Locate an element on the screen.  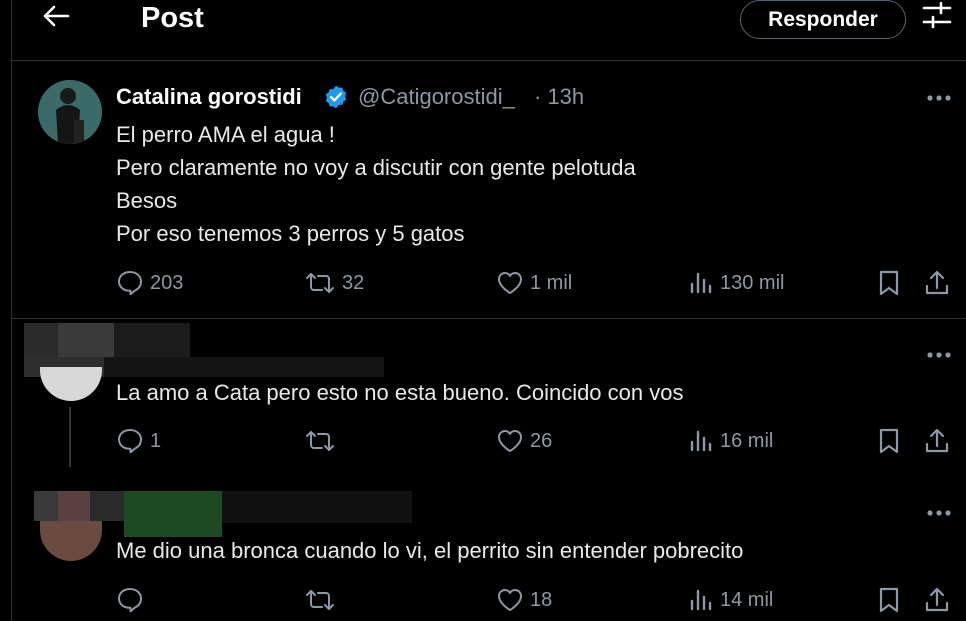
like-count: 26 is located at coordinates (541, 440).